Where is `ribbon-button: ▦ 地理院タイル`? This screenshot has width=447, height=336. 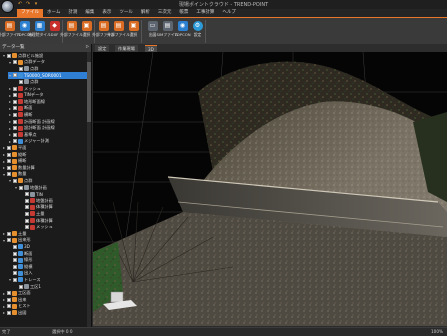
ribbon-button: ▦ 地理院タイル is located at coordinates (39, 31).